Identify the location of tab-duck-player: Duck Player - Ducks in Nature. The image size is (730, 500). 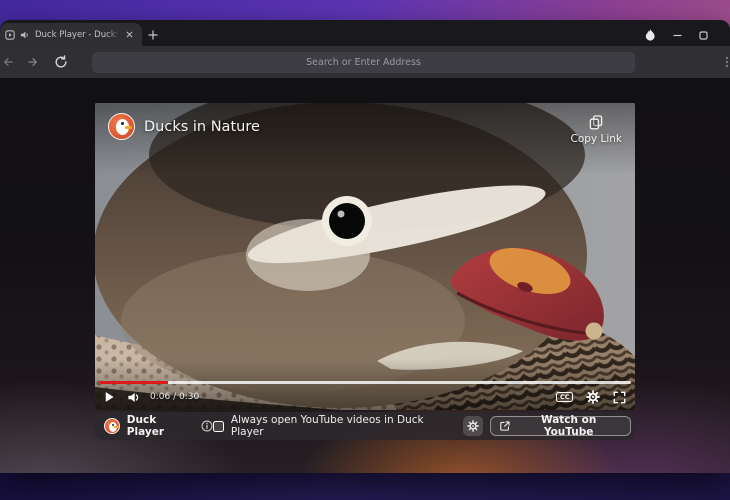
(71, 34).